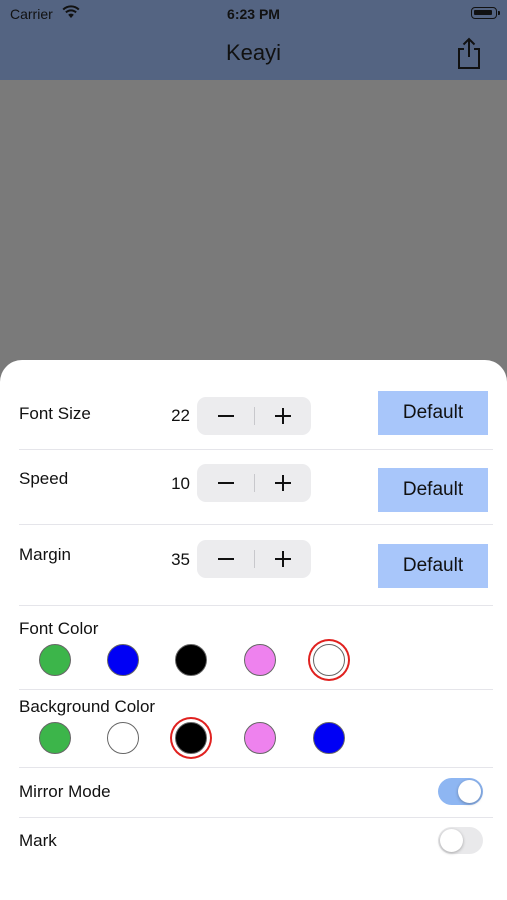 The image size is (507, 900). What do you see at coordinates (45, 554) in the screenshot?
I see `margin-label: Margin` at bounding box center [45, 554].